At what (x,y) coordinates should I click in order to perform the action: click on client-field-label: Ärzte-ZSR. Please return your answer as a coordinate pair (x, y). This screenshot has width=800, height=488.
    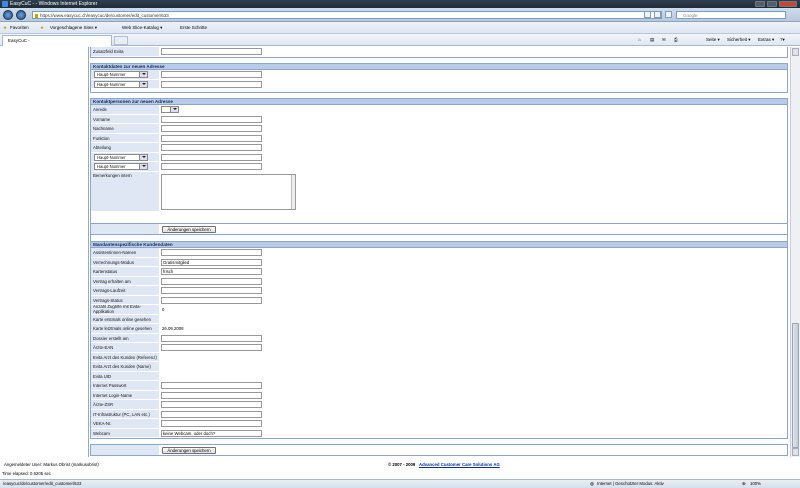
    Looking at the image, I should click on (125, 404).